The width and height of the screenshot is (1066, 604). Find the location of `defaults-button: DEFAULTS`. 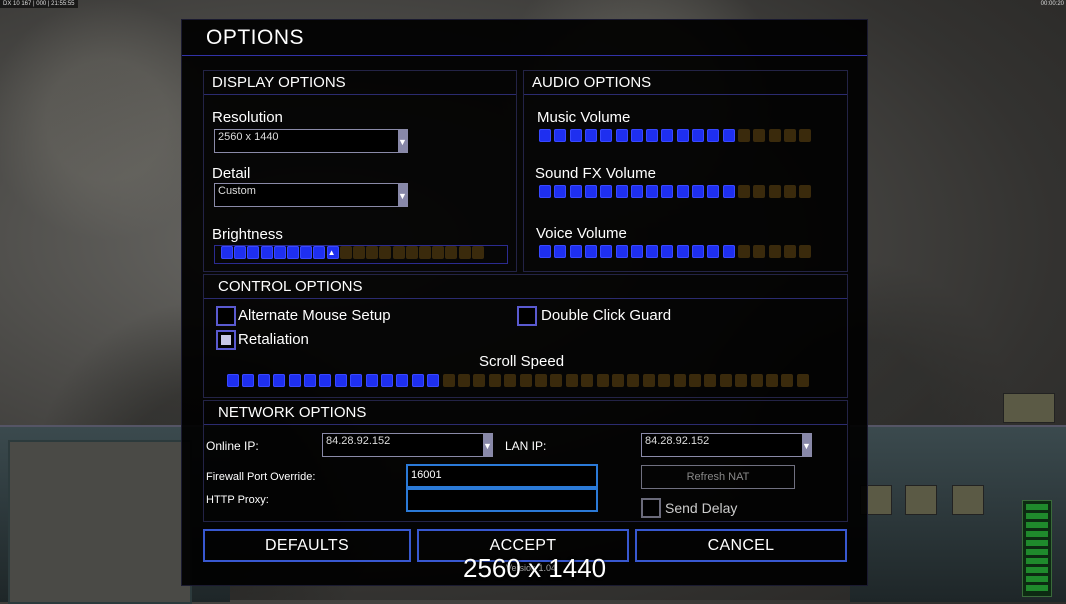

defaults-button: DEFAULTS is located at coordinates (307, 545).